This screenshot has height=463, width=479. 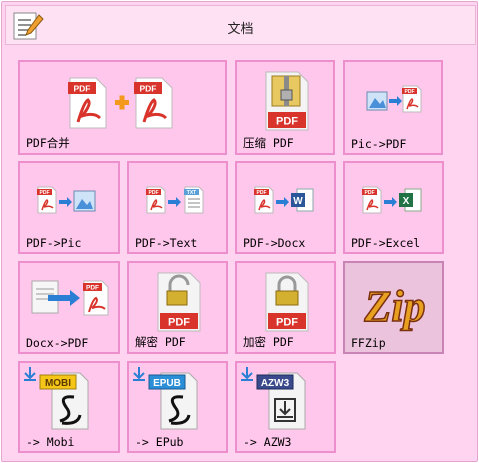 What do you see at coordinates (394, 99) in the screenshot?
I see `pic-to-pdf-icon: PDF` at bounding box center [394, 99].